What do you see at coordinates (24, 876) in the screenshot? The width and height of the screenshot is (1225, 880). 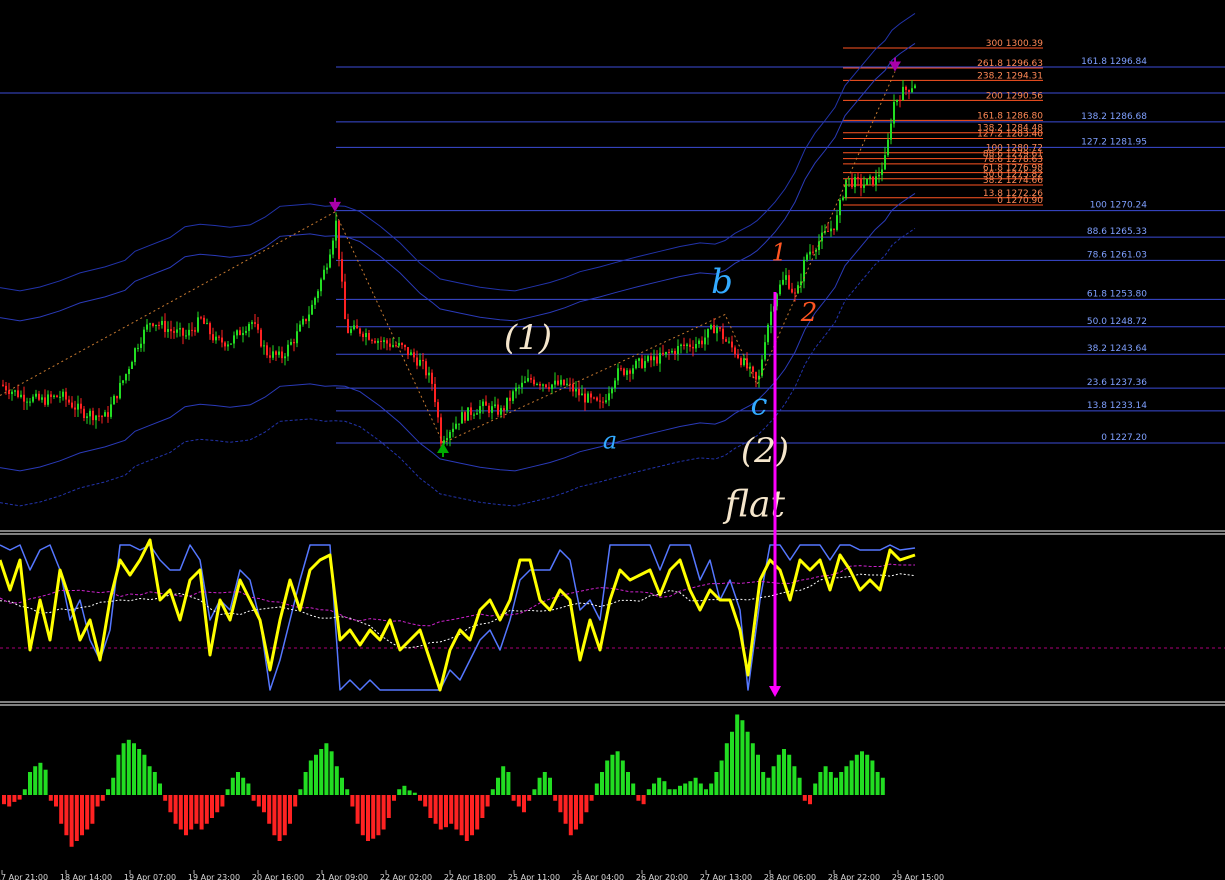 I see `x-tick-label: 17 Apr 21:00` at bounding box center [24, 876].